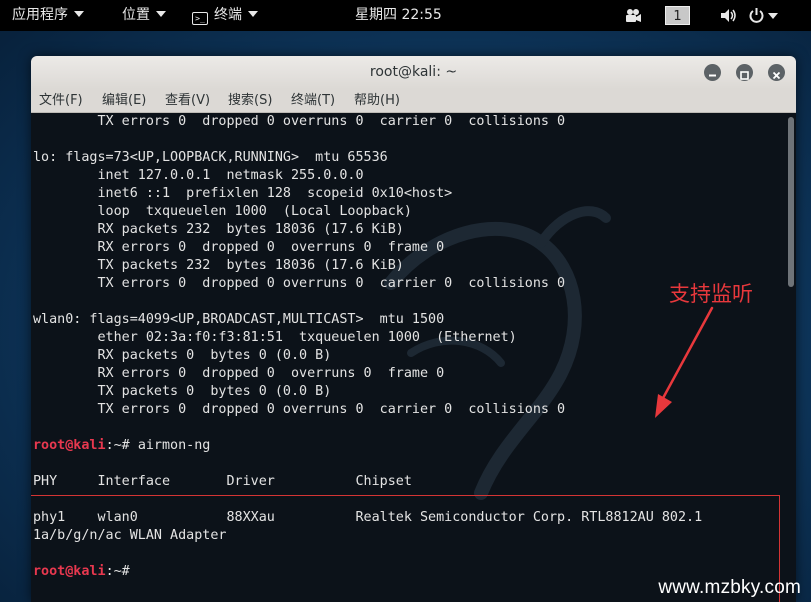 The width and height of the screenshot is (811, 602). I want to click on airmon-table-header: PHY Interface Driver Chipset, so click(222, 481).